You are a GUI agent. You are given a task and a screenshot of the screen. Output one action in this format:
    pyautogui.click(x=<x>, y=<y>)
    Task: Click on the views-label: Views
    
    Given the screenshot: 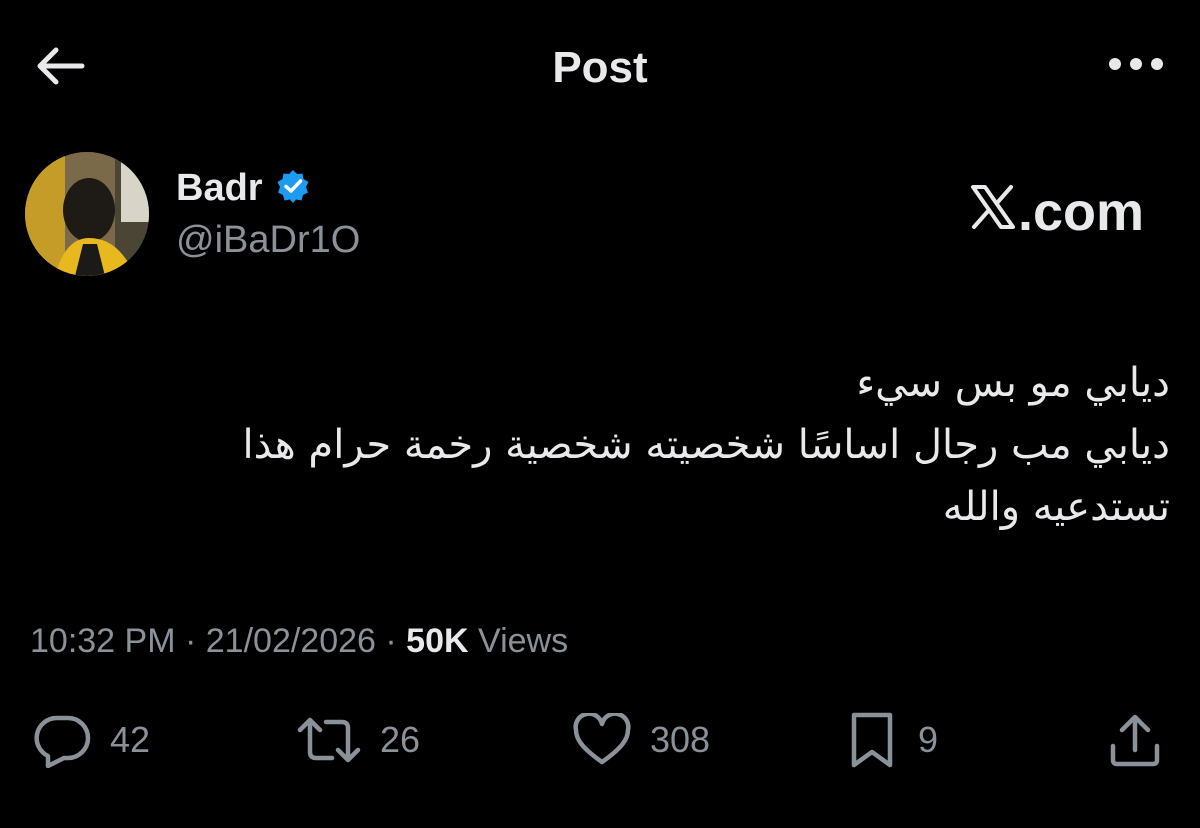 What is the action you would take?
    pyautogui.click(x=523, y=641)
    